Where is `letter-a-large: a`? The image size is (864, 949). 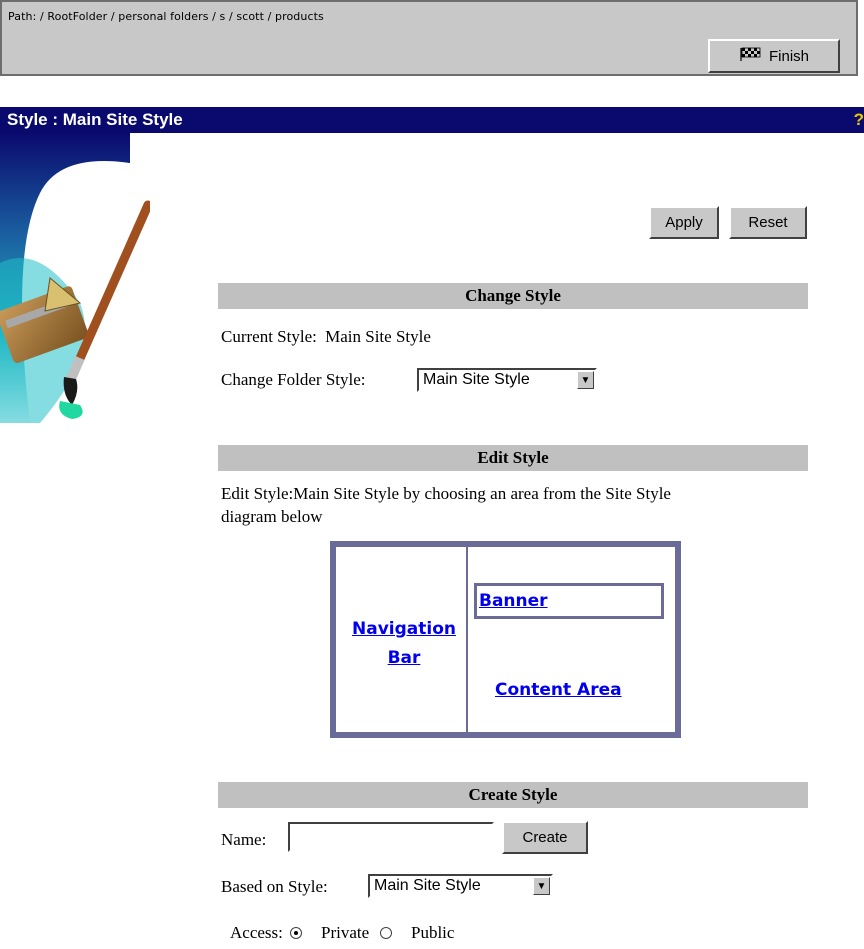
letter-a-large: a is located at coordinates (88, 231).